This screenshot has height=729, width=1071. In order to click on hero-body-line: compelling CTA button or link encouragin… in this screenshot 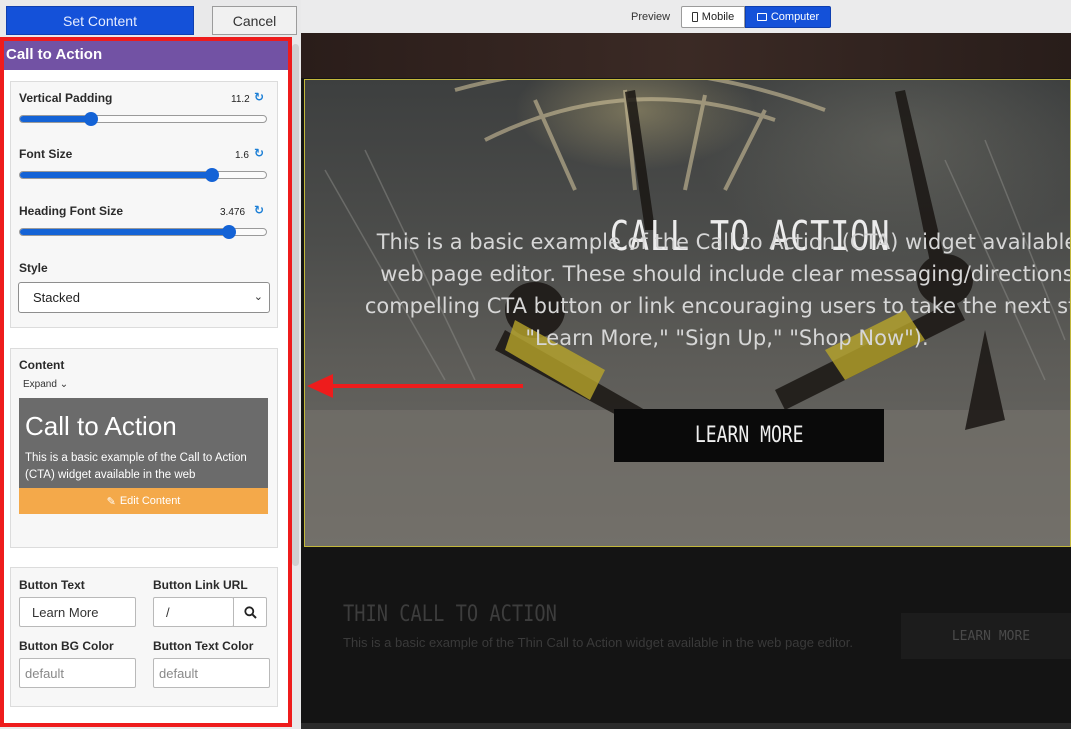, I will do `click(717, 306)`.